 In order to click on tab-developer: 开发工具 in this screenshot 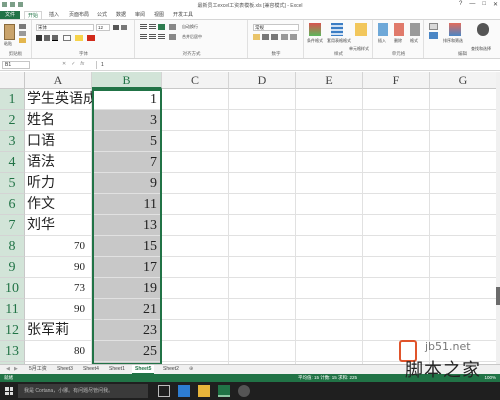, I will do `click(183, 15)`.